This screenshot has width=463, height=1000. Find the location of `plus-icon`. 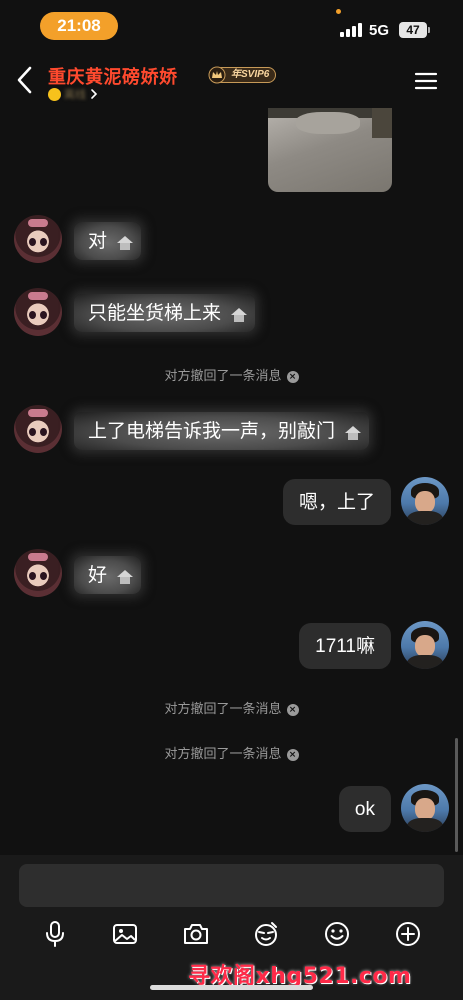

plus-icon is located at coordinates (408, 934).